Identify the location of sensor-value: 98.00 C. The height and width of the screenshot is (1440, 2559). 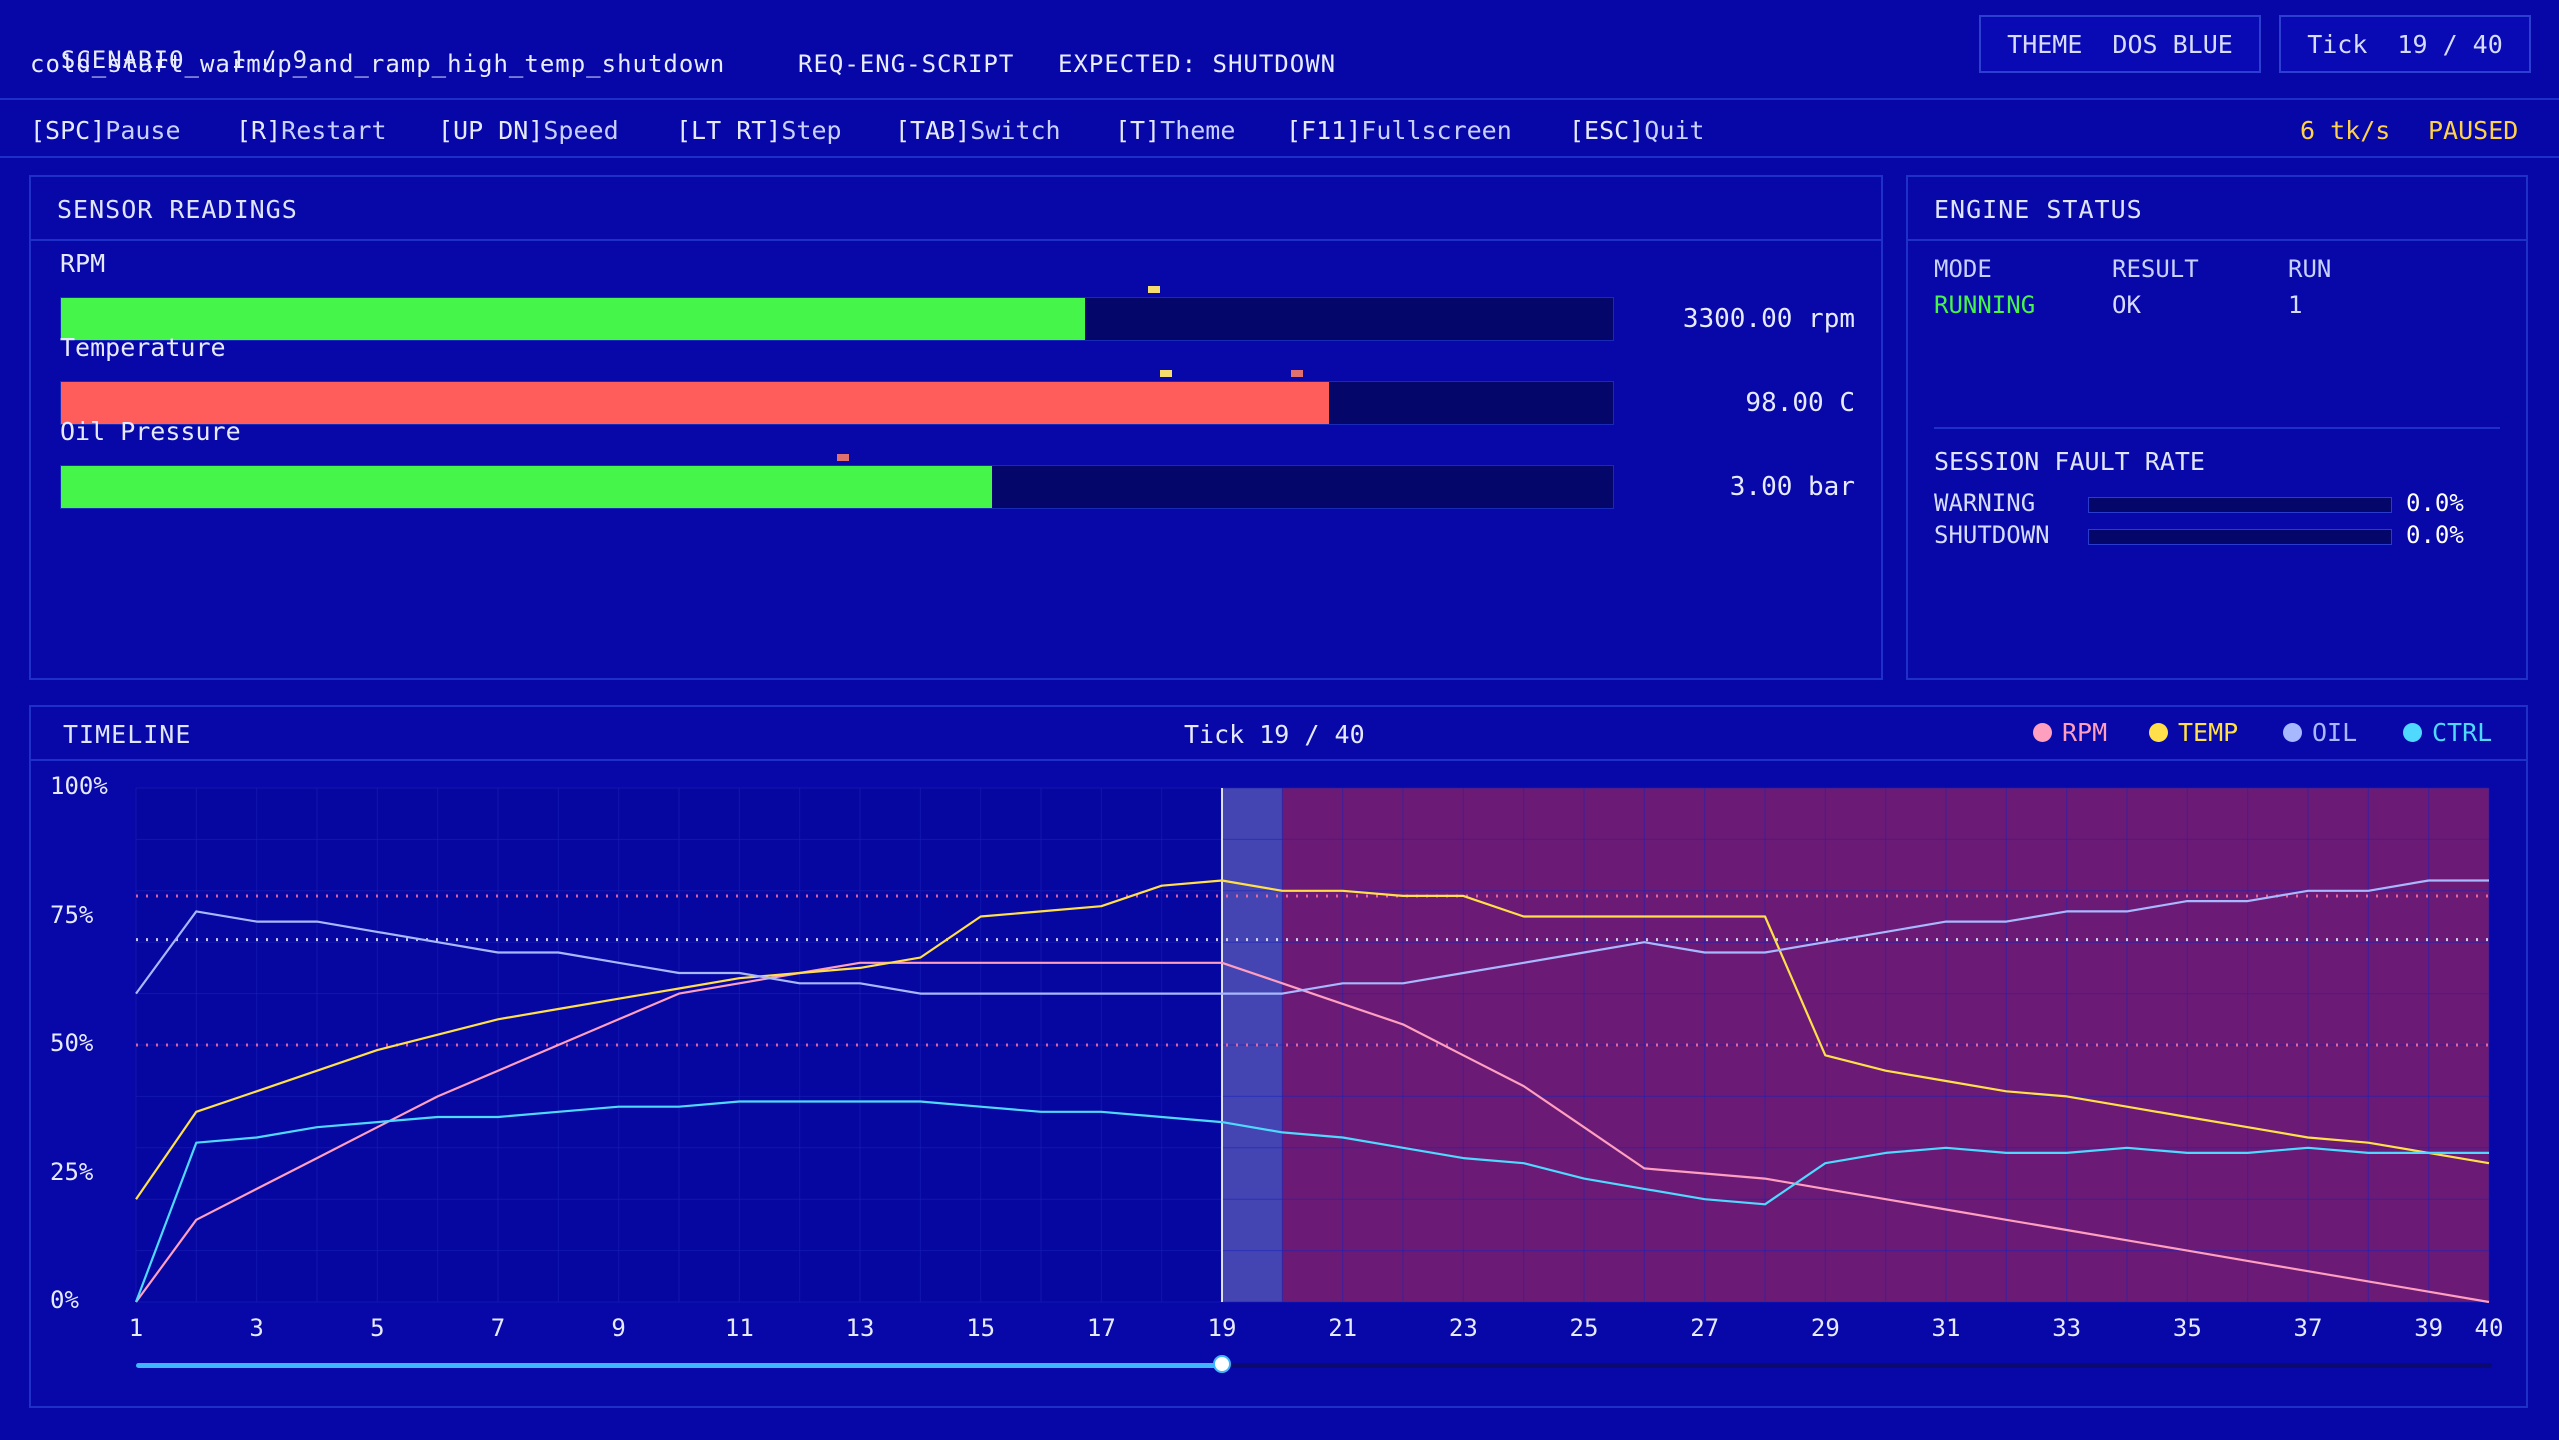
(1800, 403).